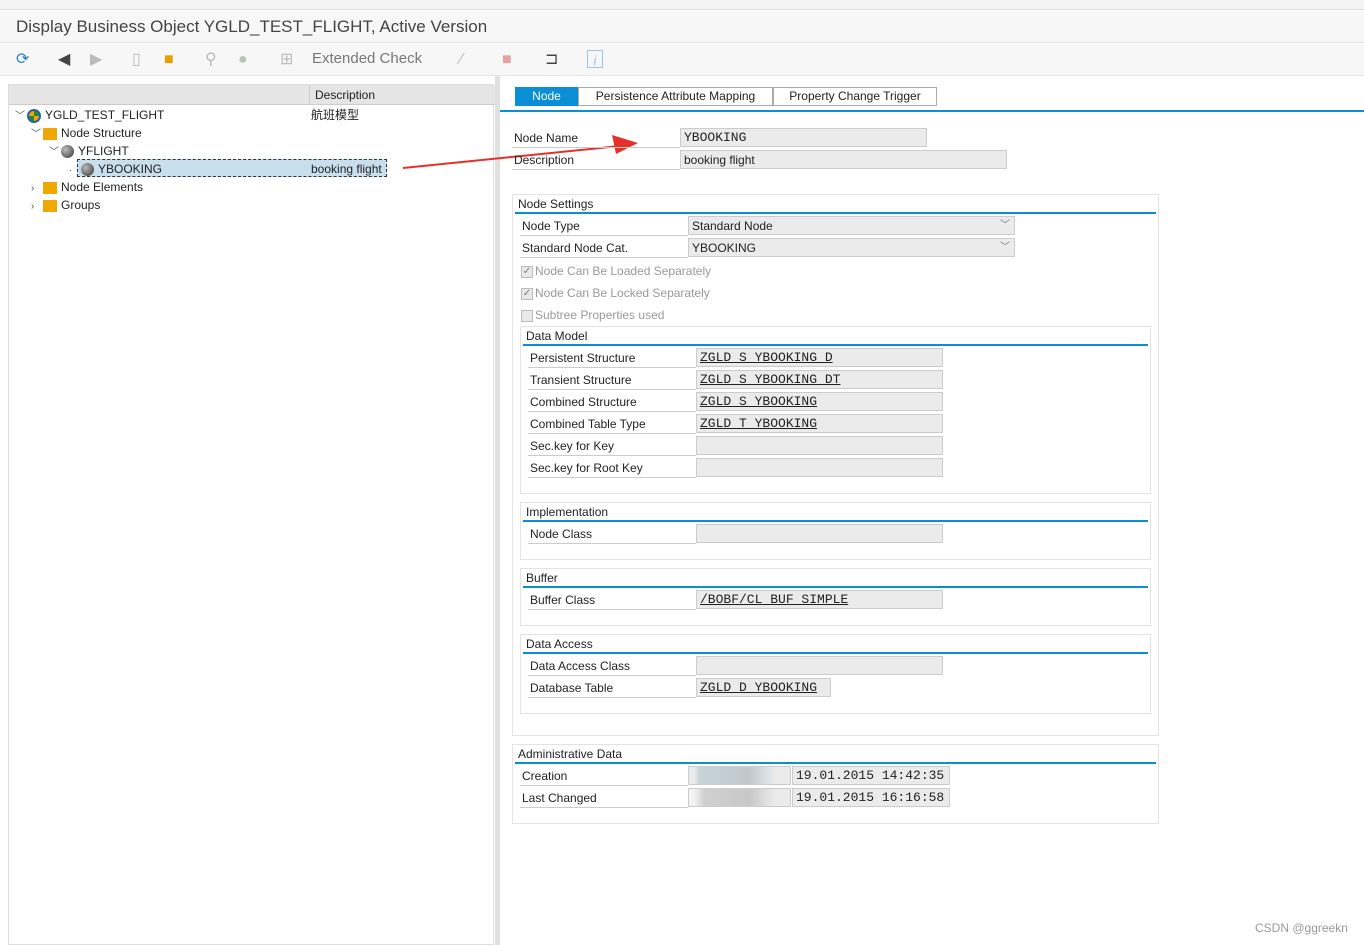 Image resolution: width=1364 pixels, height=945 pixels. I want to click on description-field: booking flight, so click(843, 159).